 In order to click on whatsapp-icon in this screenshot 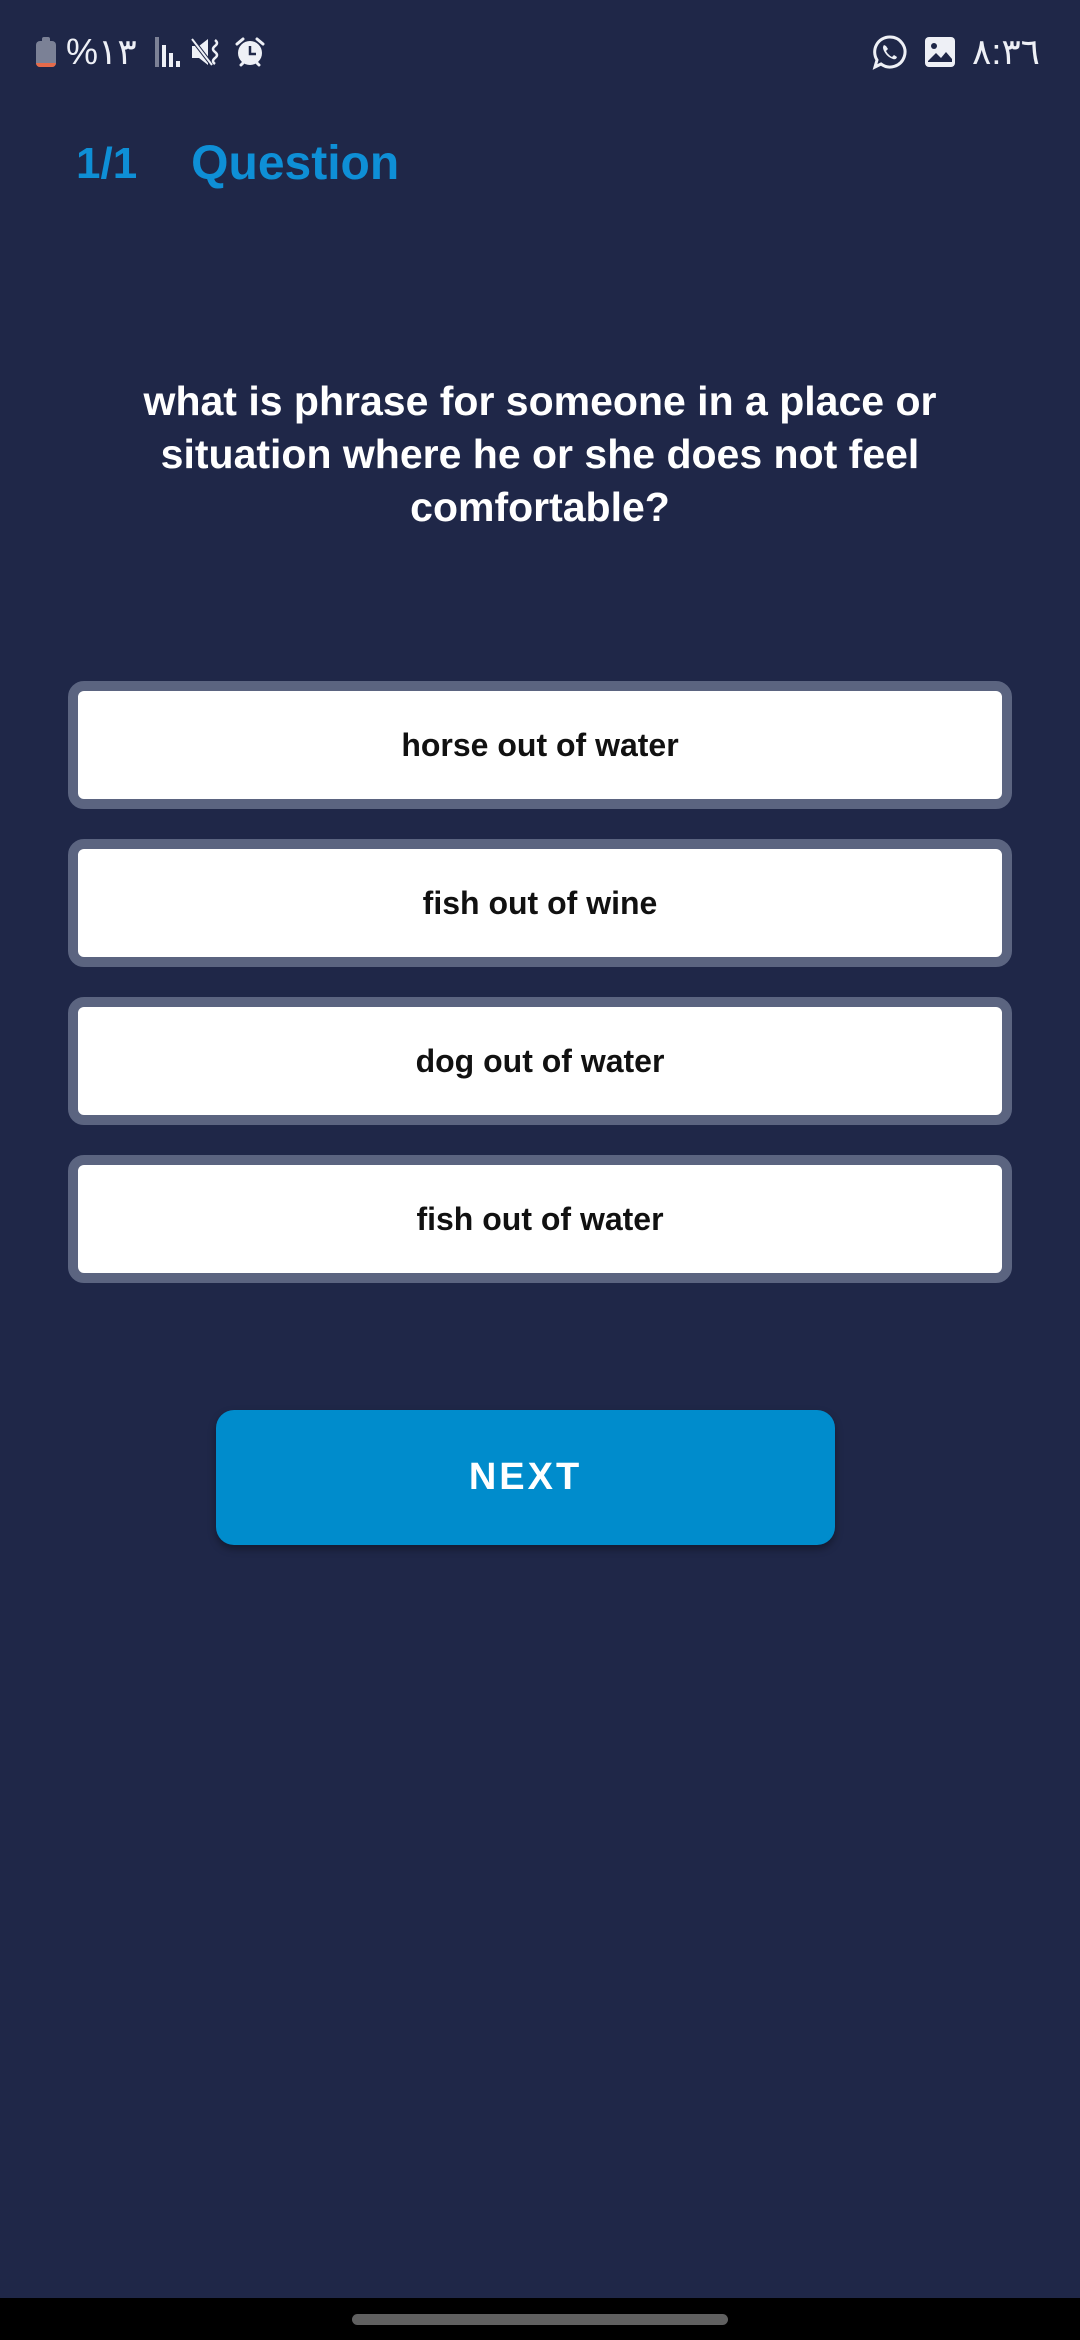, I will do `click(890, 52)`.